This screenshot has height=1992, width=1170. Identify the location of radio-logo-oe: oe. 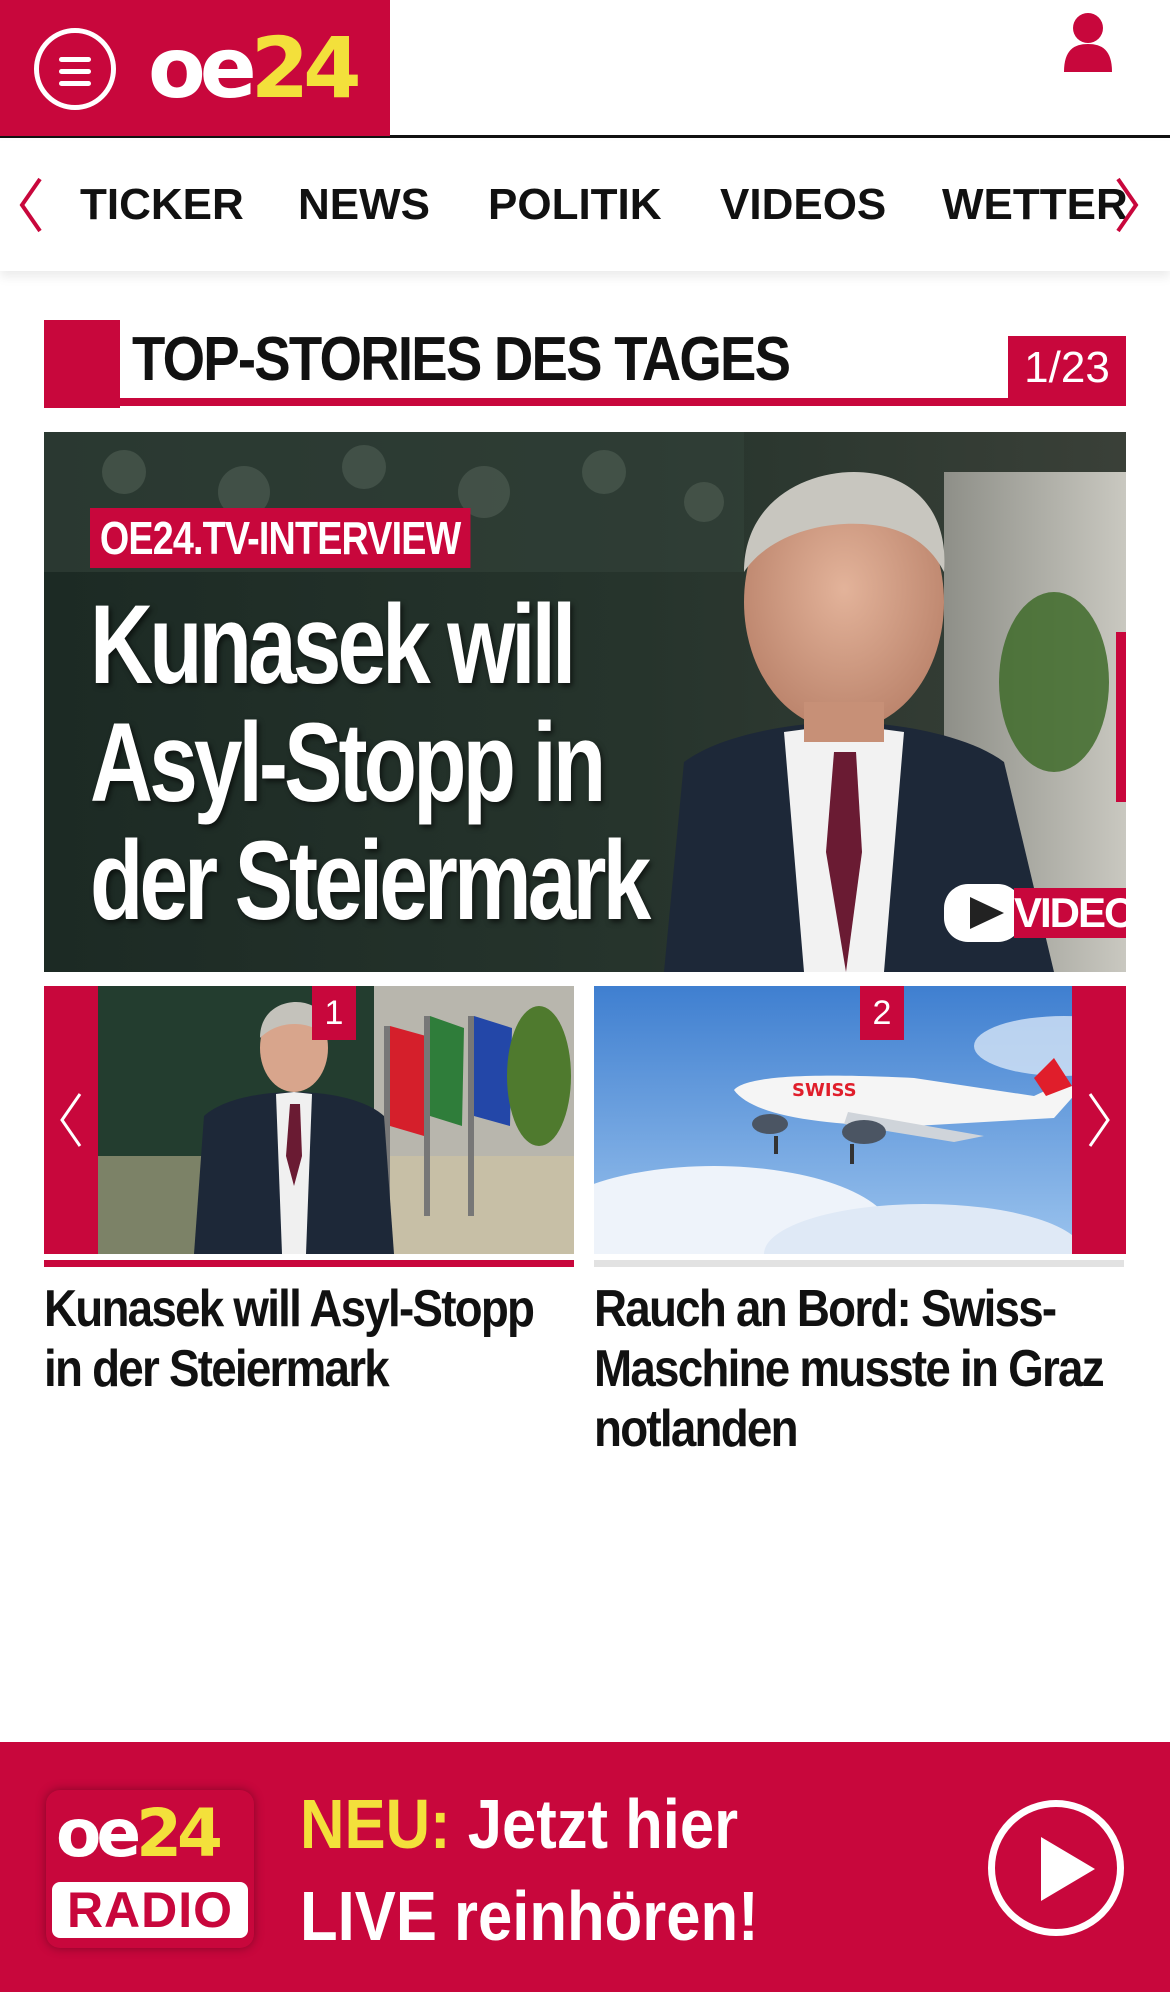
(98, 1833).